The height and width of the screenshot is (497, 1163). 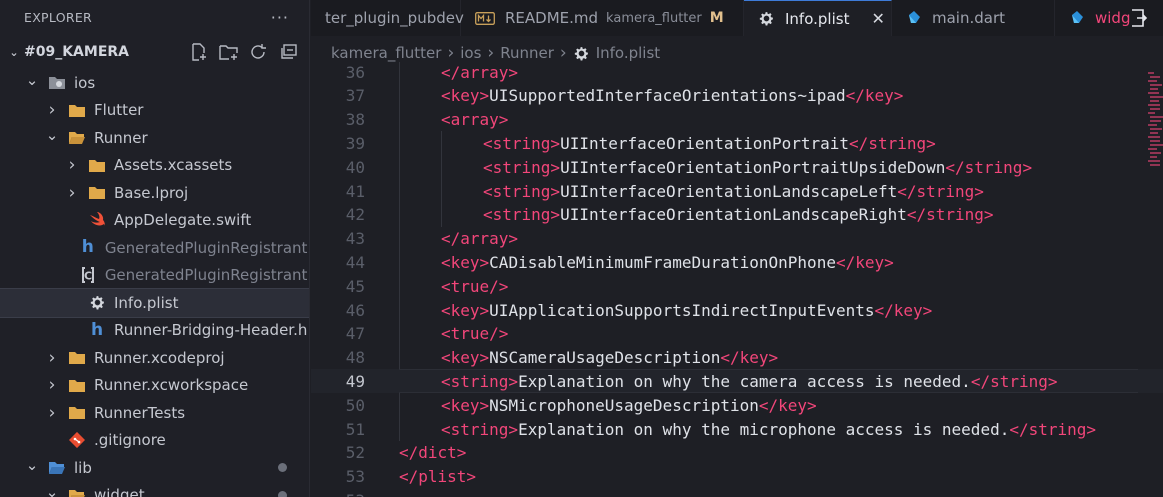 I want to click on tree-item: ›hGeneratedPluginRegistrant.h, so click(x=154, y=248).